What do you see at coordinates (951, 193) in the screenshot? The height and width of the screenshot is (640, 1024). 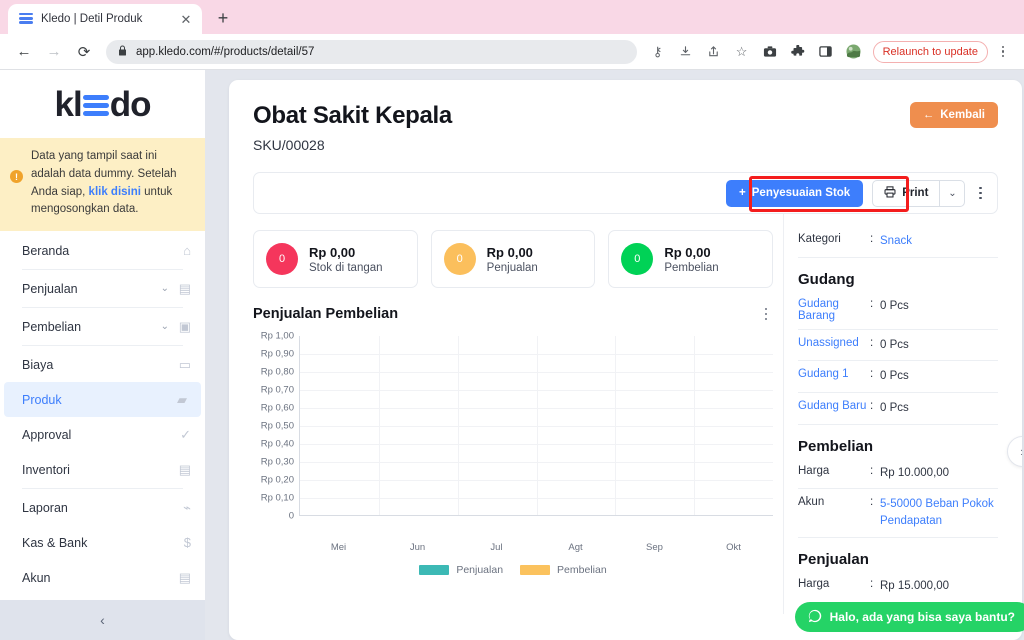 I see `print-dropdown-caret: ⌄` at bounding box center [951, 193].